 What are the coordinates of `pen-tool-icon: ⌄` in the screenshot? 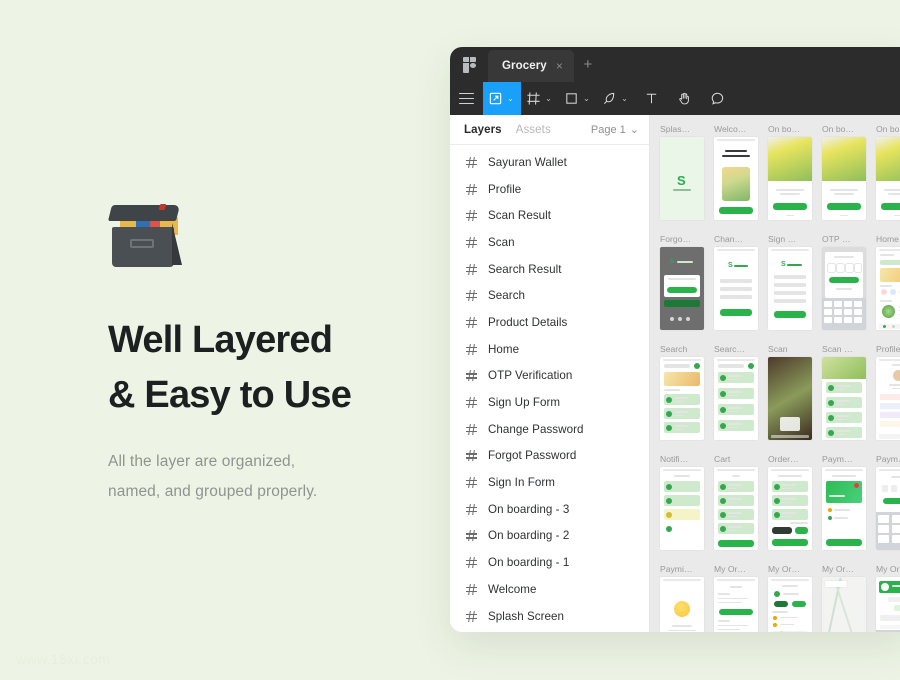 It's located at (616, 98).